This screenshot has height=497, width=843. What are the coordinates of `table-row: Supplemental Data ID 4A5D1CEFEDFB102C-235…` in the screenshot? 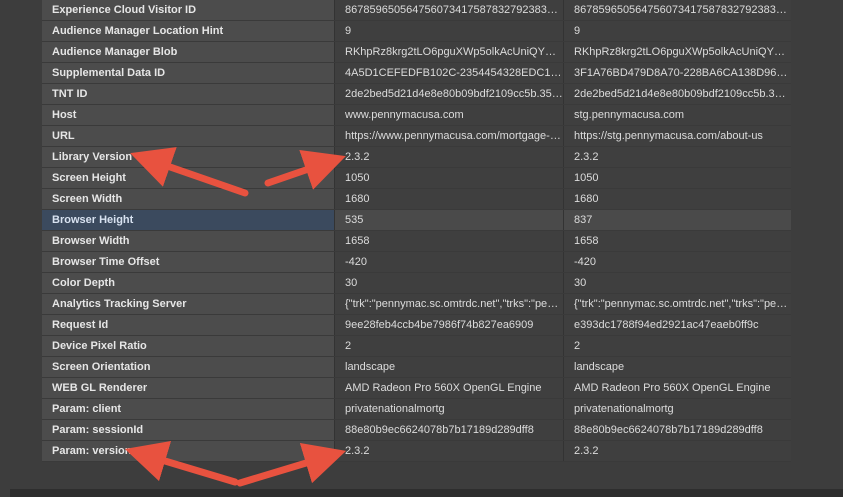 It's located at (416, 73).